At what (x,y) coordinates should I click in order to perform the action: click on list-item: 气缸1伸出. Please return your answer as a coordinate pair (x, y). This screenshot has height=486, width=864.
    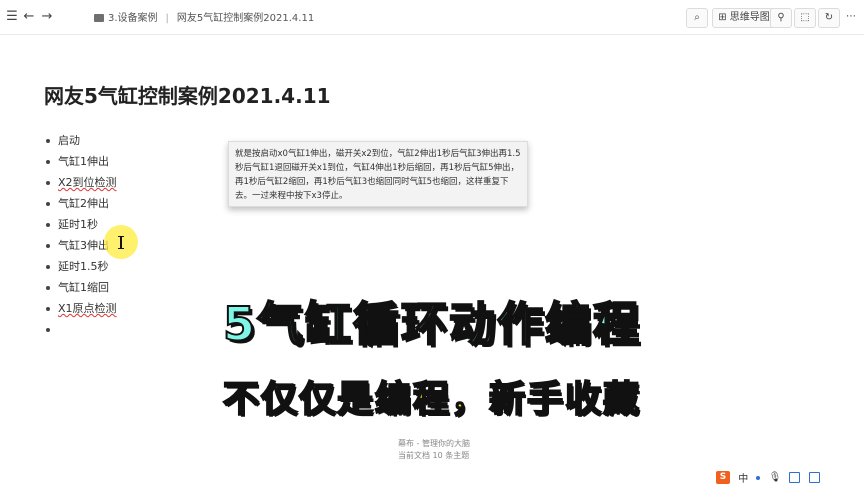
    Looking at the image, I should click on (80, 161).